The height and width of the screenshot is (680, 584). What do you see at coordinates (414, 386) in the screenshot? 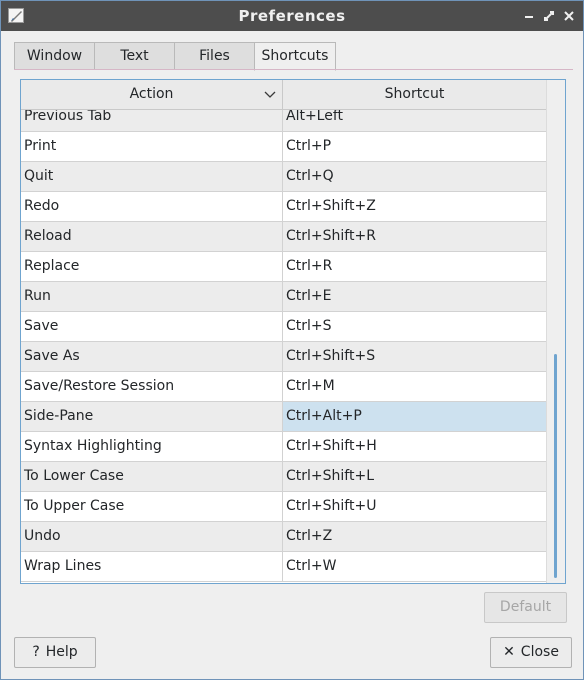
I see `shortcut-cell: Ctrl+M` at bounding box center [414, 386].